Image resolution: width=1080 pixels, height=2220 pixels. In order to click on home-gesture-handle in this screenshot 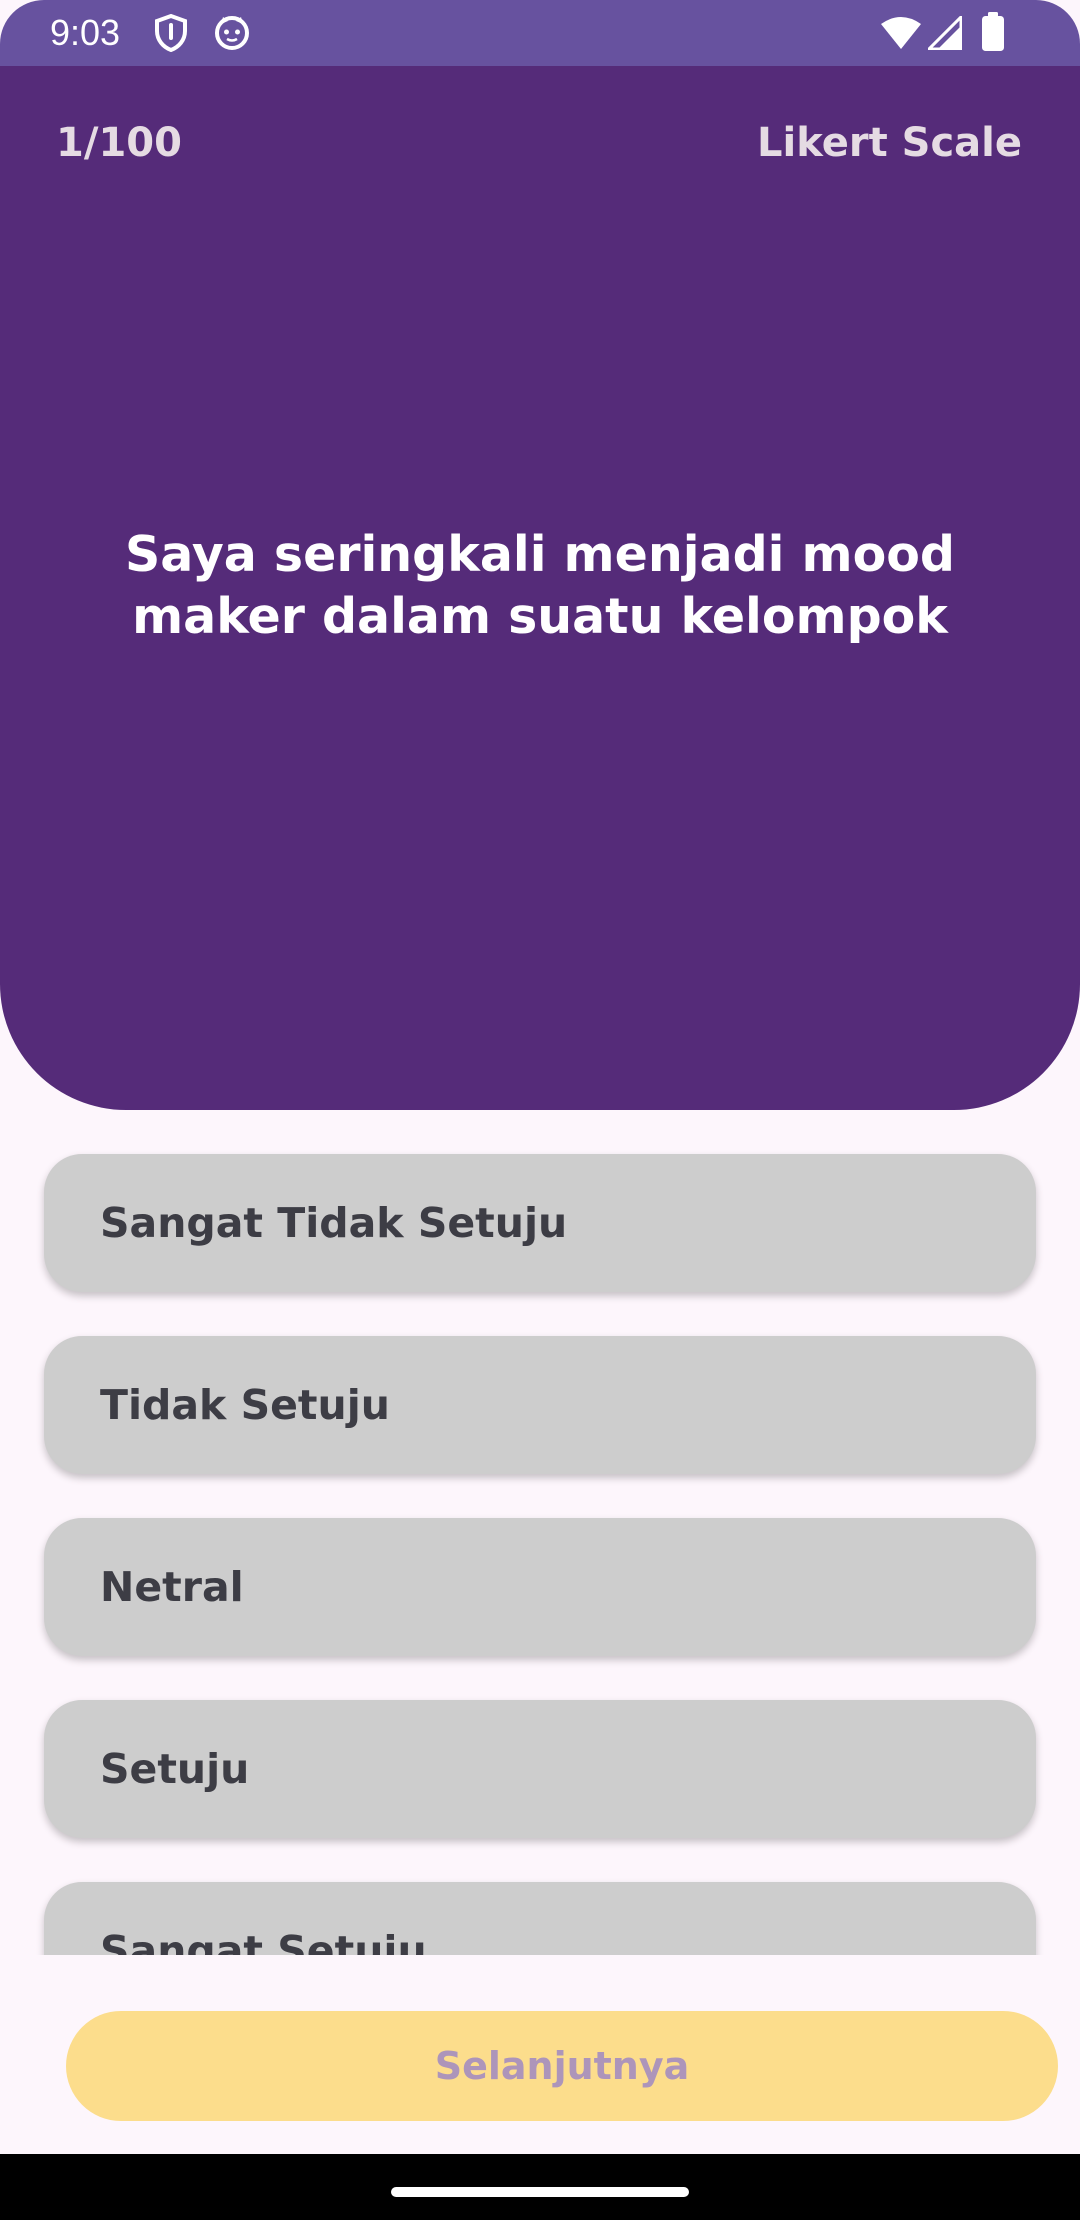, I will do `click(540, 2192)`.